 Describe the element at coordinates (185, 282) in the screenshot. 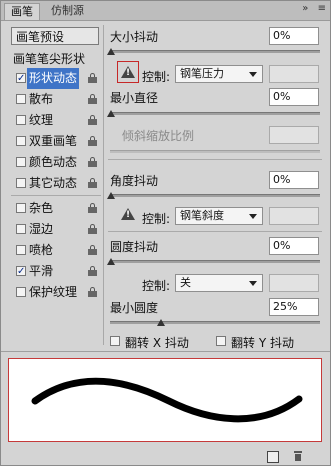

I see `roundness-control-value: 关` at that location.